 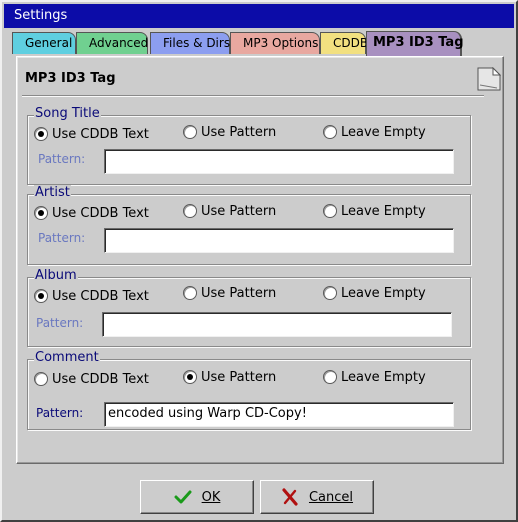 What do you see at coordinates (197, 43) in the screenshot?
I see `tab-files-dirs-label: Files & Dirs` at bounding box center [197, 43].